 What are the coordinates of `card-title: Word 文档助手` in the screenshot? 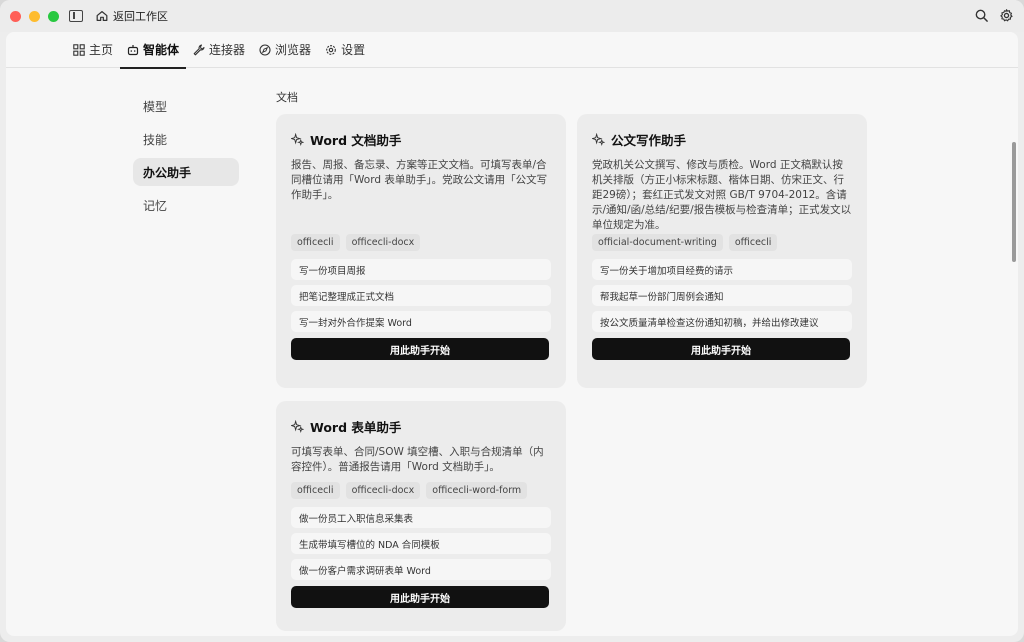 It's located at (421, 139).